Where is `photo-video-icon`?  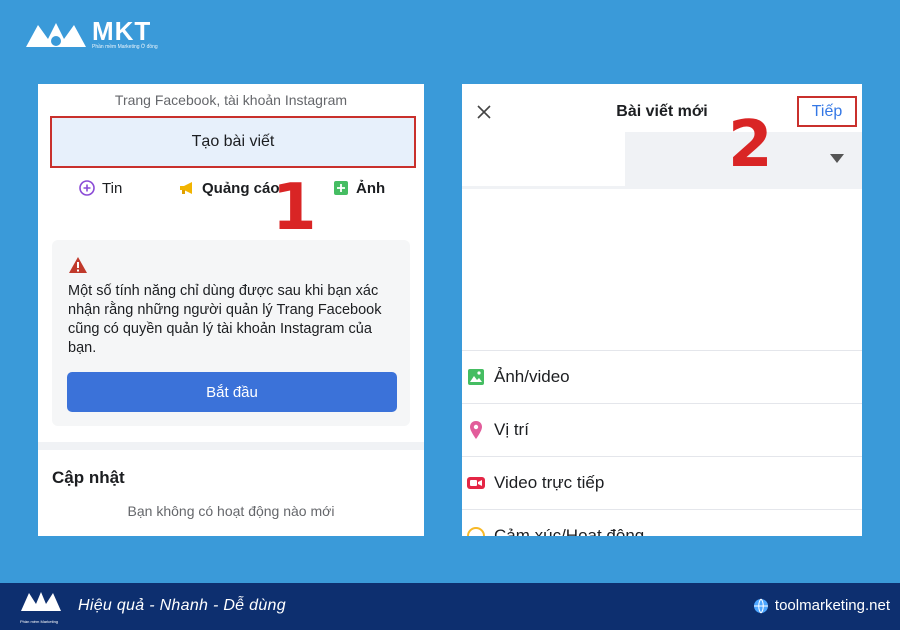
photo-video-icon is located at coordinates (476, 377).